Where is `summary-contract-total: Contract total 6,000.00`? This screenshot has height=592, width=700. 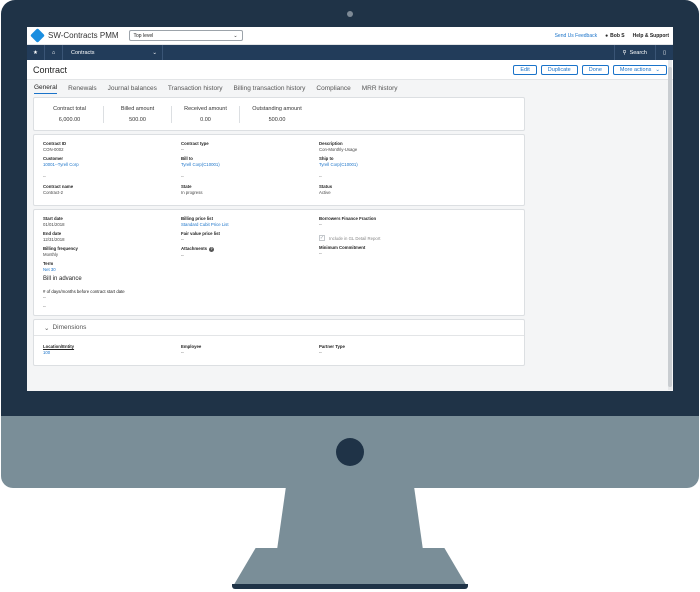
summary-contract-total: Contract total 6,000.00 is located at coordinates (70, 114).